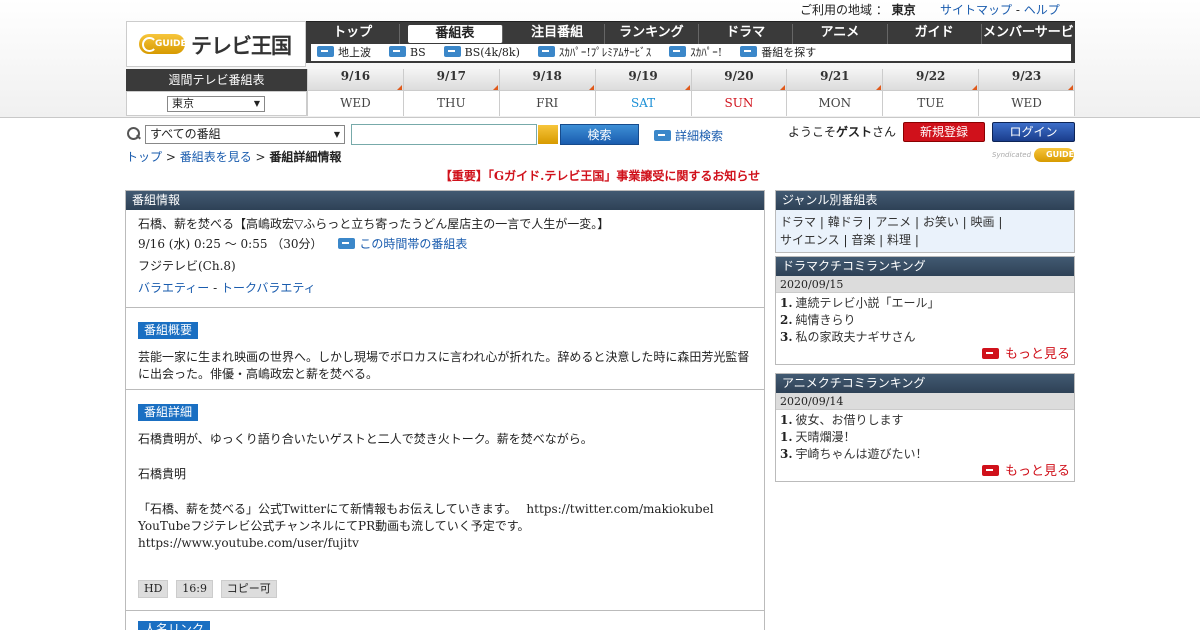 This screenshot has height=630, width=1200. I want to click on area-box: 東京, so click(216, 103).